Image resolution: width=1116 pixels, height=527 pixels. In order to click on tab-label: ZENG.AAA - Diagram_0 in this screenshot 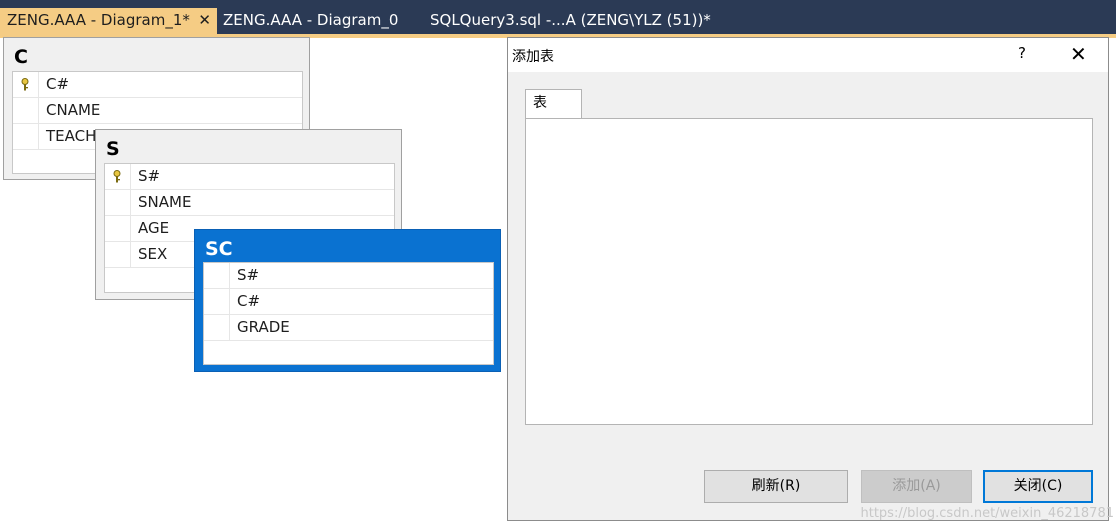, I will do `click(311, 20)`.